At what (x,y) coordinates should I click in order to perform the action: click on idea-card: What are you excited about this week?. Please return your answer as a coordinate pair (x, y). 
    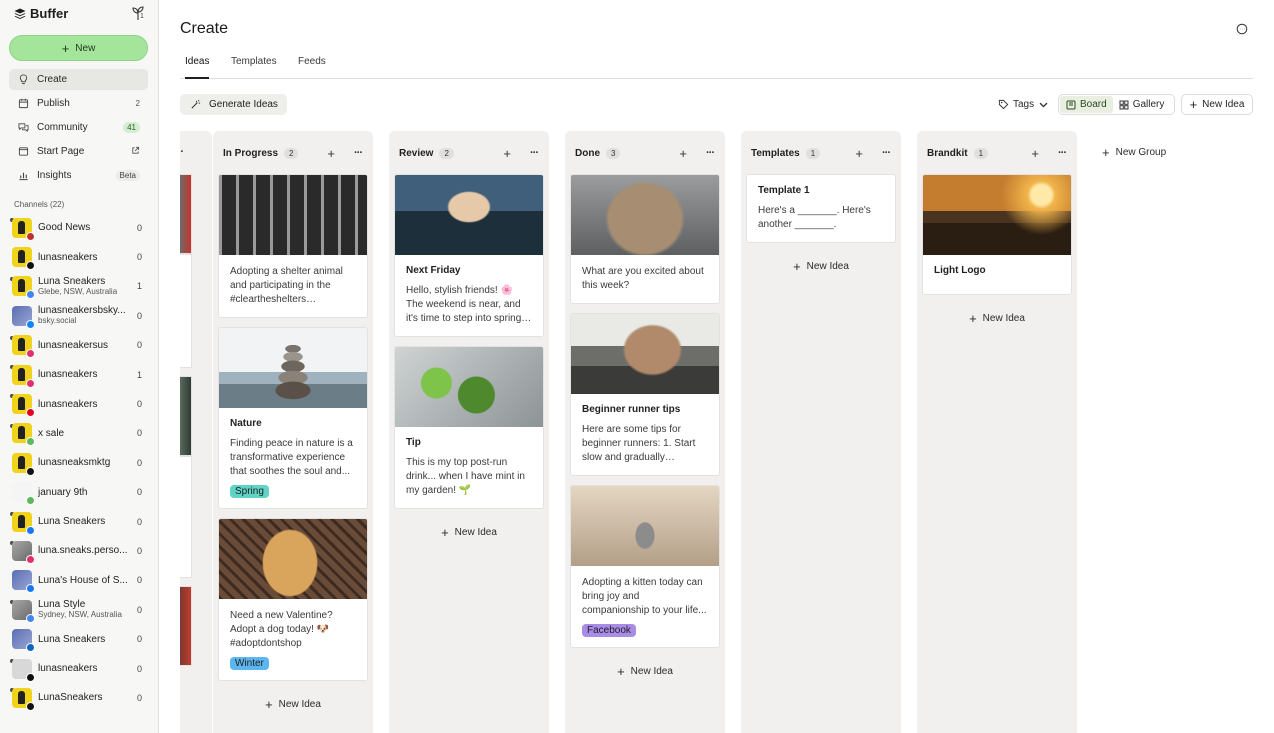
    Looking at the image, I should click on (645, 239).